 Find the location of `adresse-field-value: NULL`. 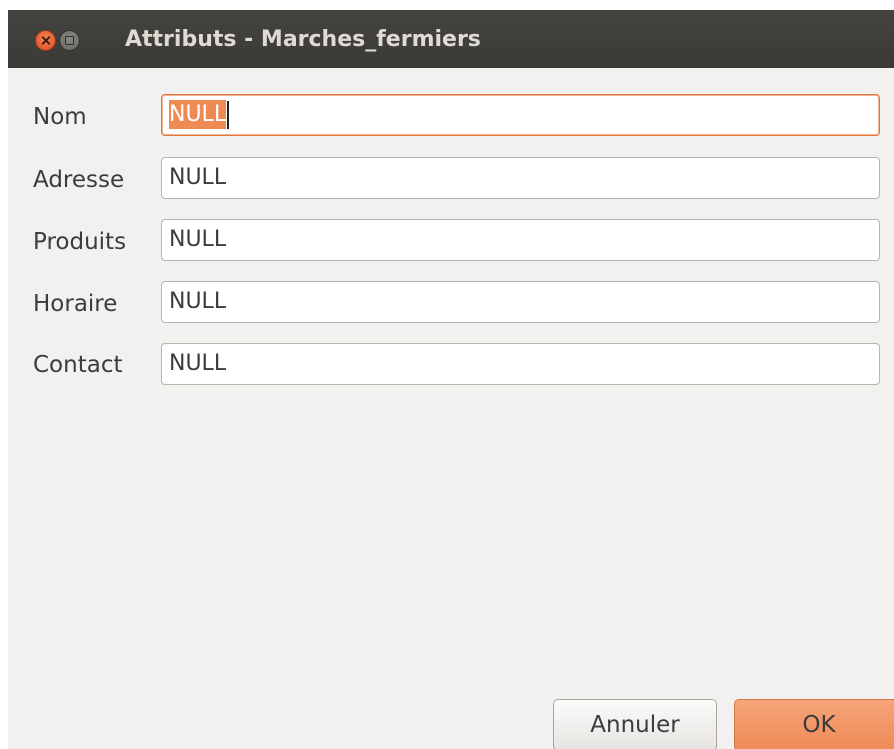

adresse-field-value: NULL is located at coordinates (198, 177).